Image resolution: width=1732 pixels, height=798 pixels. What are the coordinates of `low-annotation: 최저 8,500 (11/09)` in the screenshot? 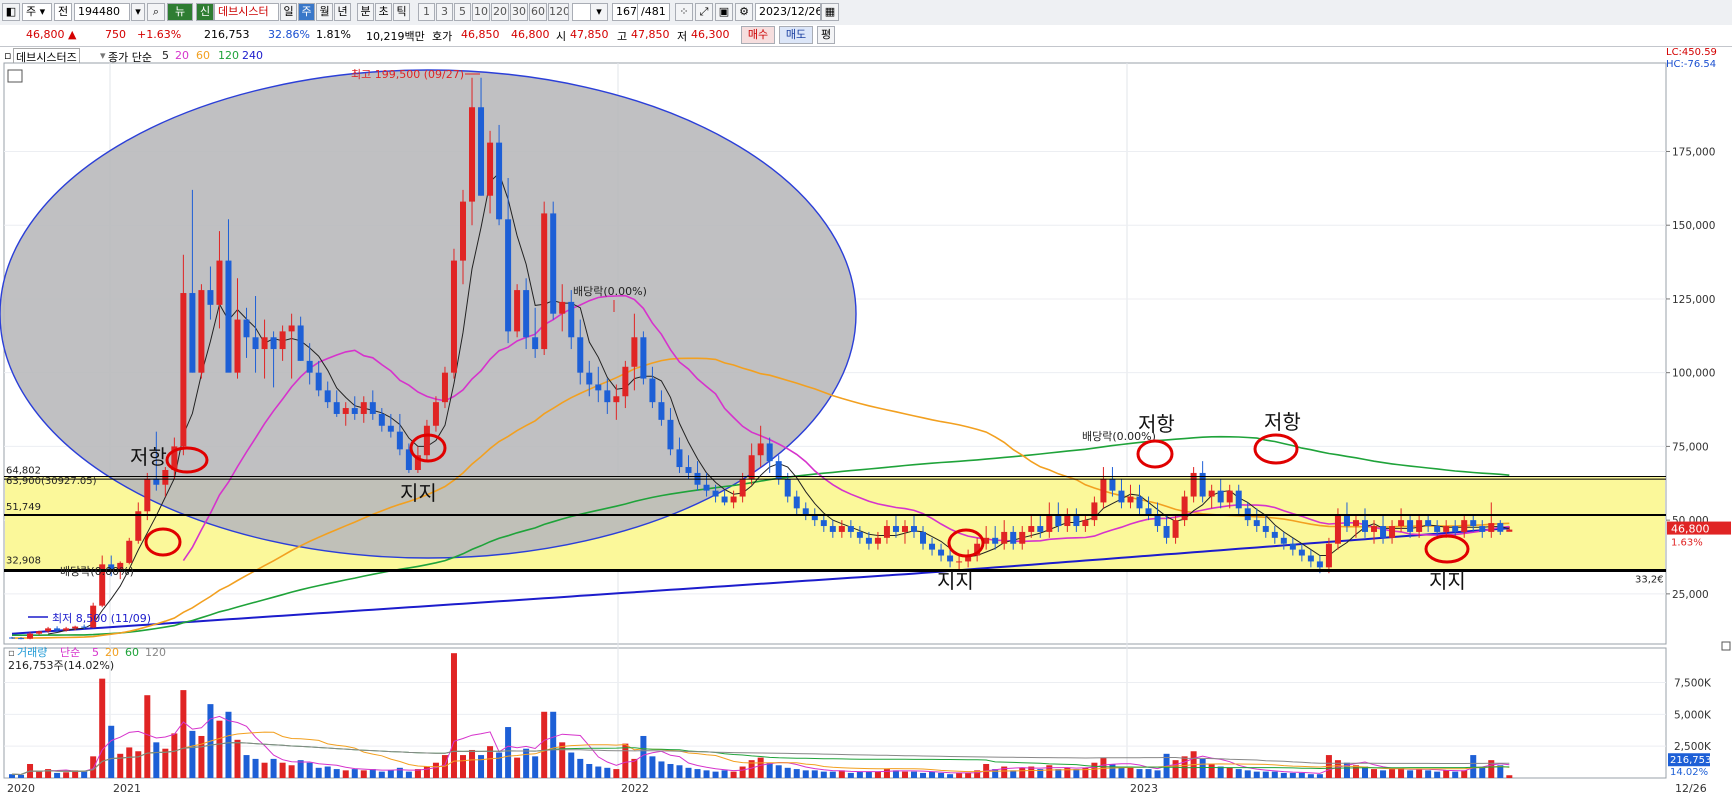 It's located at (101, 618).